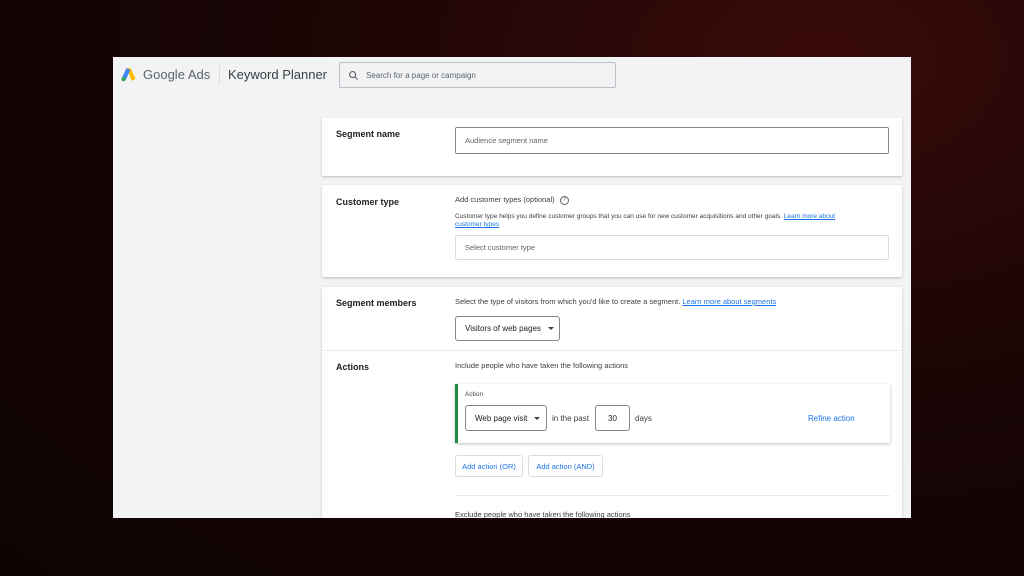 This screenshot has height=576, width=1024. Describe the element at coordinates (612, 350) in the screenshot. I see `section-divider` at that location.